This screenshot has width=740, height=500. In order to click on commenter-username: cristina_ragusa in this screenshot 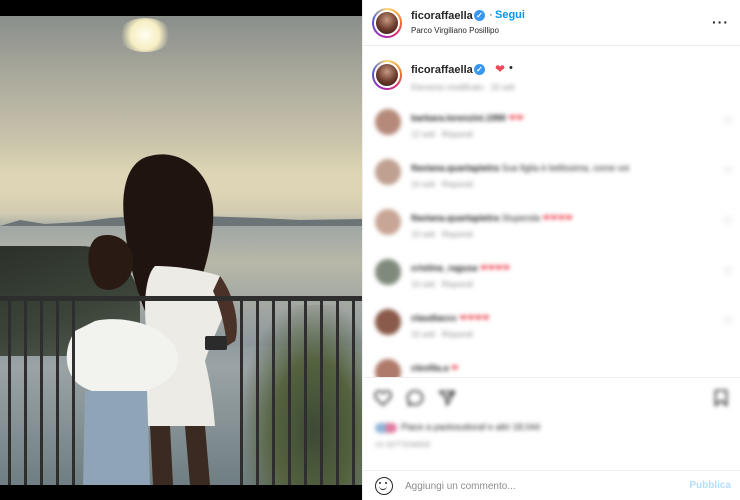, I will do `click(444, 268)`.